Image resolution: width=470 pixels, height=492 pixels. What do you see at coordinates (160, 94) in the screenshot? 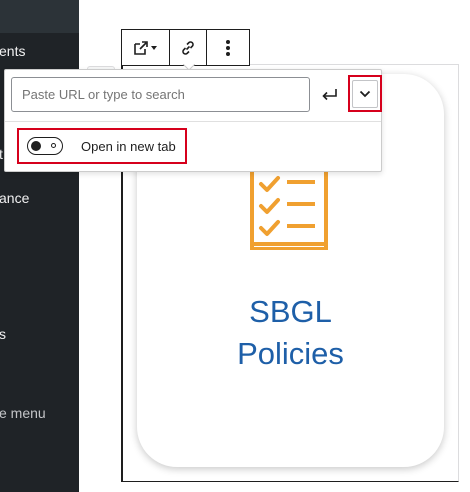
I see `url-search-input` at bounding box center [160, 94].